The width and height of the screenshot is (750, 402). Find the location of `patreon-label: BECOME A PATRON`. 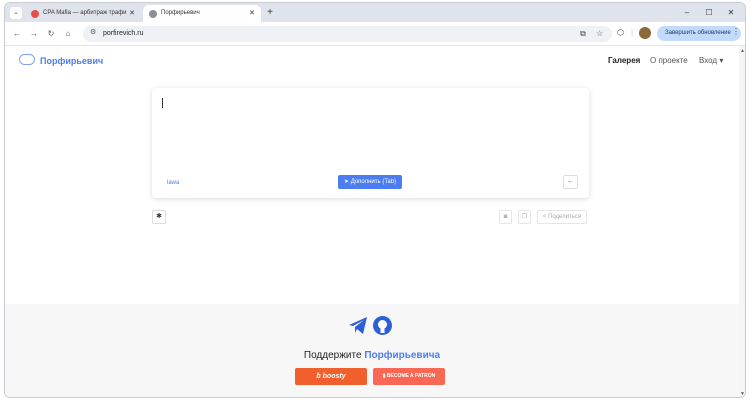

patreon-label: BECOME A PATRON is located at coordinates (411, 376).